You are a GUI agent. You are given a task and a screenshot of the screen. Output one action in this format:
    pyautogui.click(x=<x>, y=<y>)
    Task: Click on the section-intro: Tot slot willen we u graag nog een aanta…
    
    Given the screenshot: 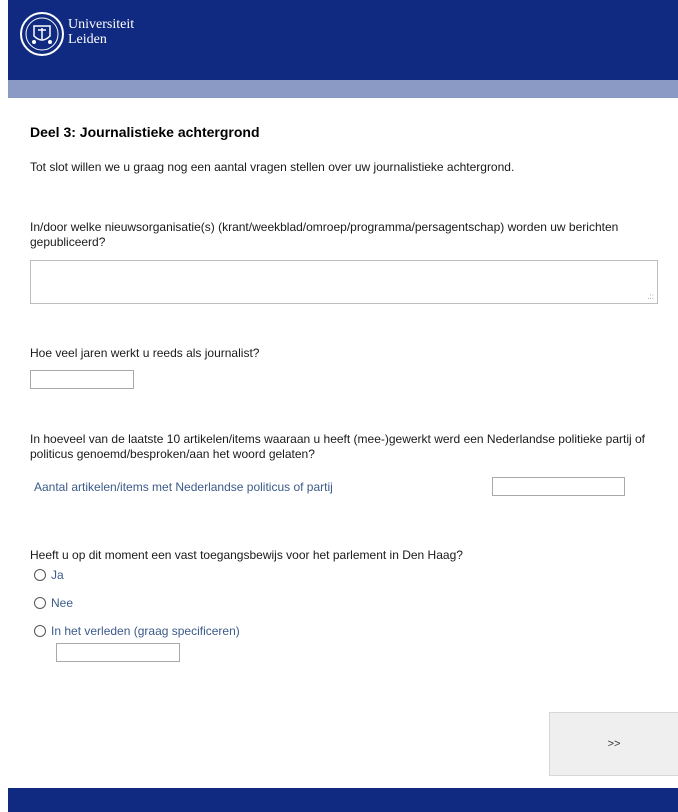 What is the action you would take?
    pyautogui.click(x=272, y=167)
    